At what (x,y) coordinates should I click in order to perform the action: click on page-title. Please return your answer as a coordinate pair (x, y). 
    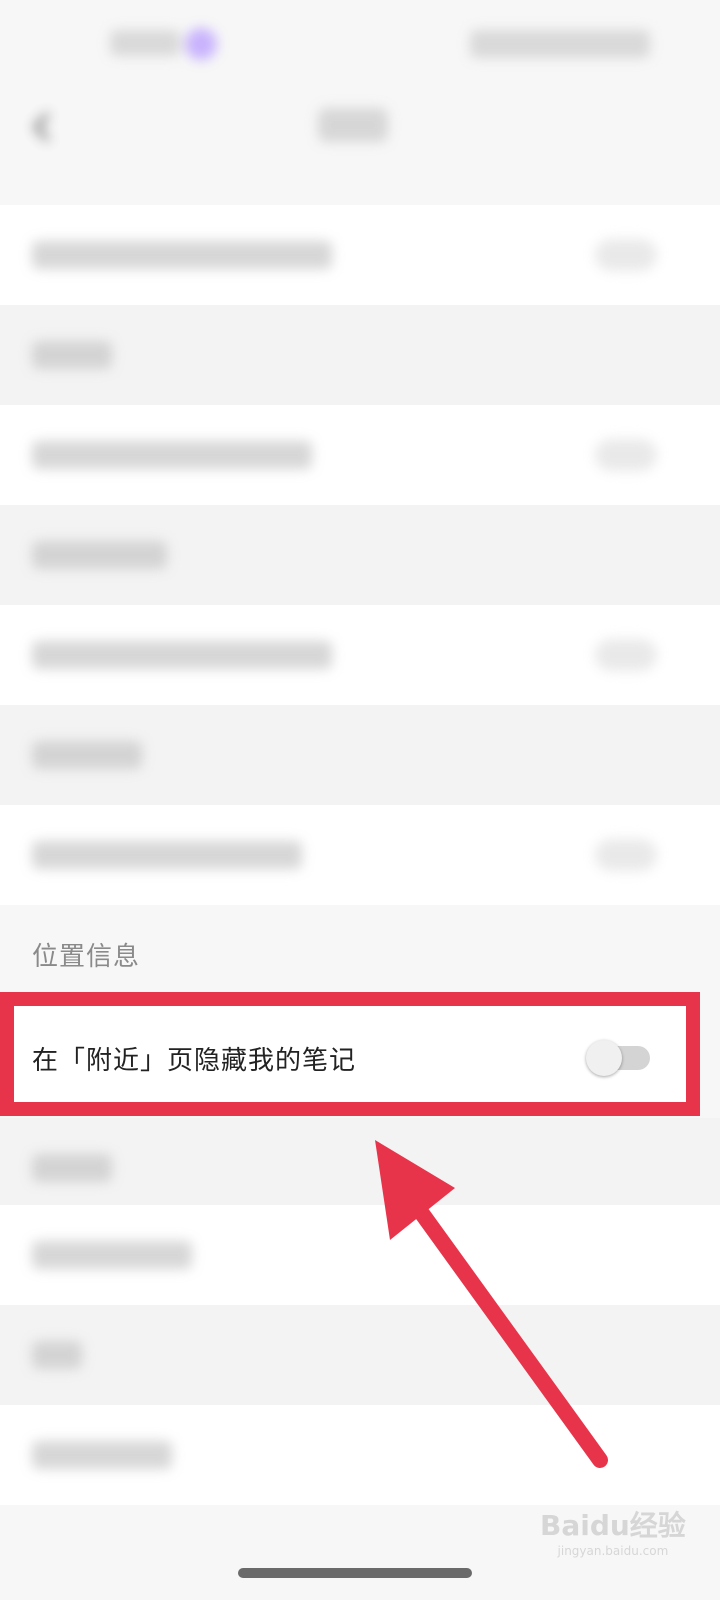
    Looking at the image, I should click on (353, 125).